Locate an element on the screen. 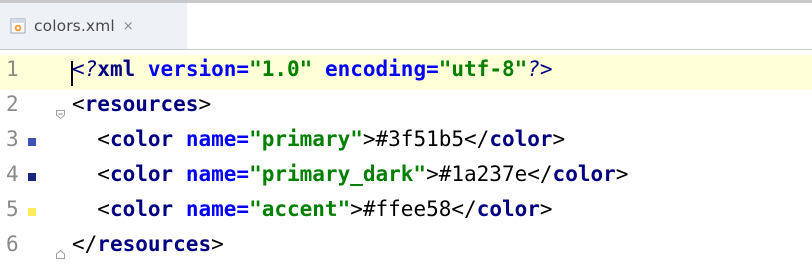 The image size is (812, 273). line-number: 1 is located at coordinates (12, 69).